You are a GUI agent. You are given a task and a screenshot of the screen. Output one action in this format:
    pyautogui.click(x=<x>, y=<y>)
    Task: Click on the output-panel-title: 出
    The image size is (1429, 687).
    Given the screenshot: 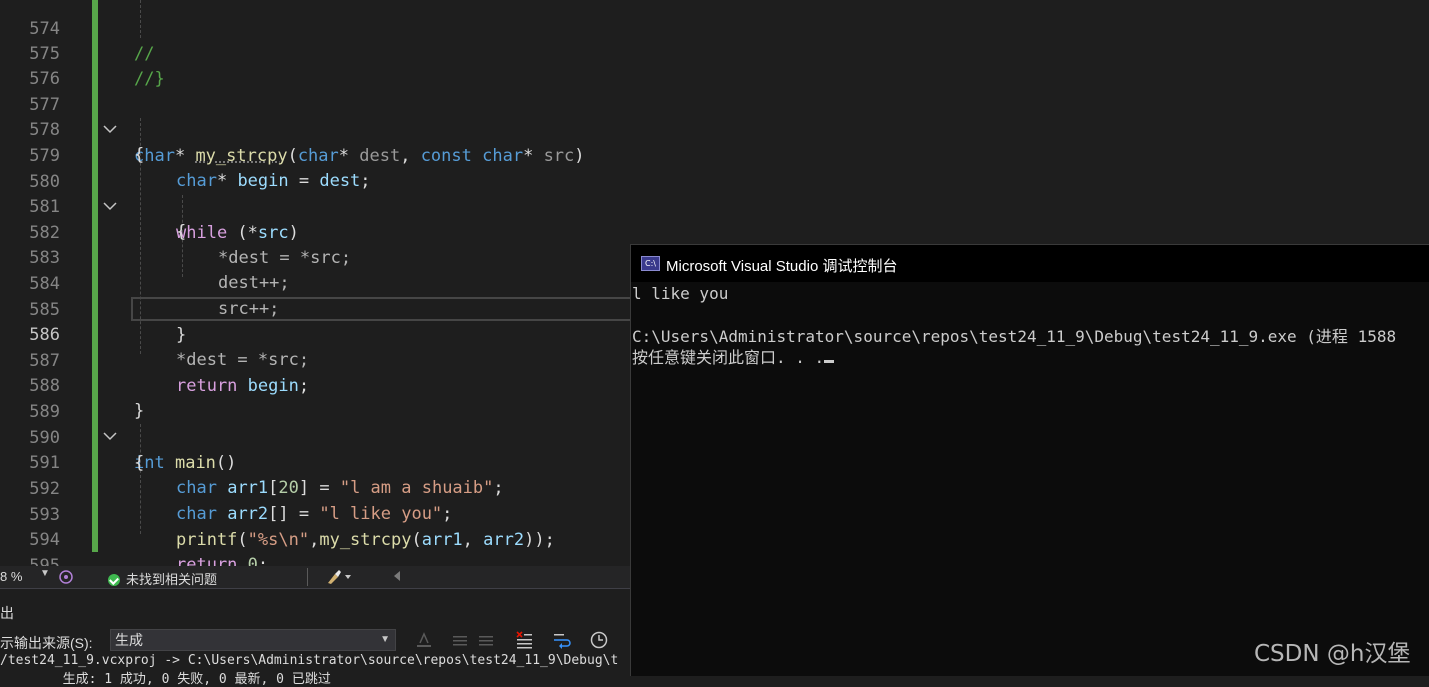 What is the action you would take?
    pyautogui.click(x=7, y=613)
    